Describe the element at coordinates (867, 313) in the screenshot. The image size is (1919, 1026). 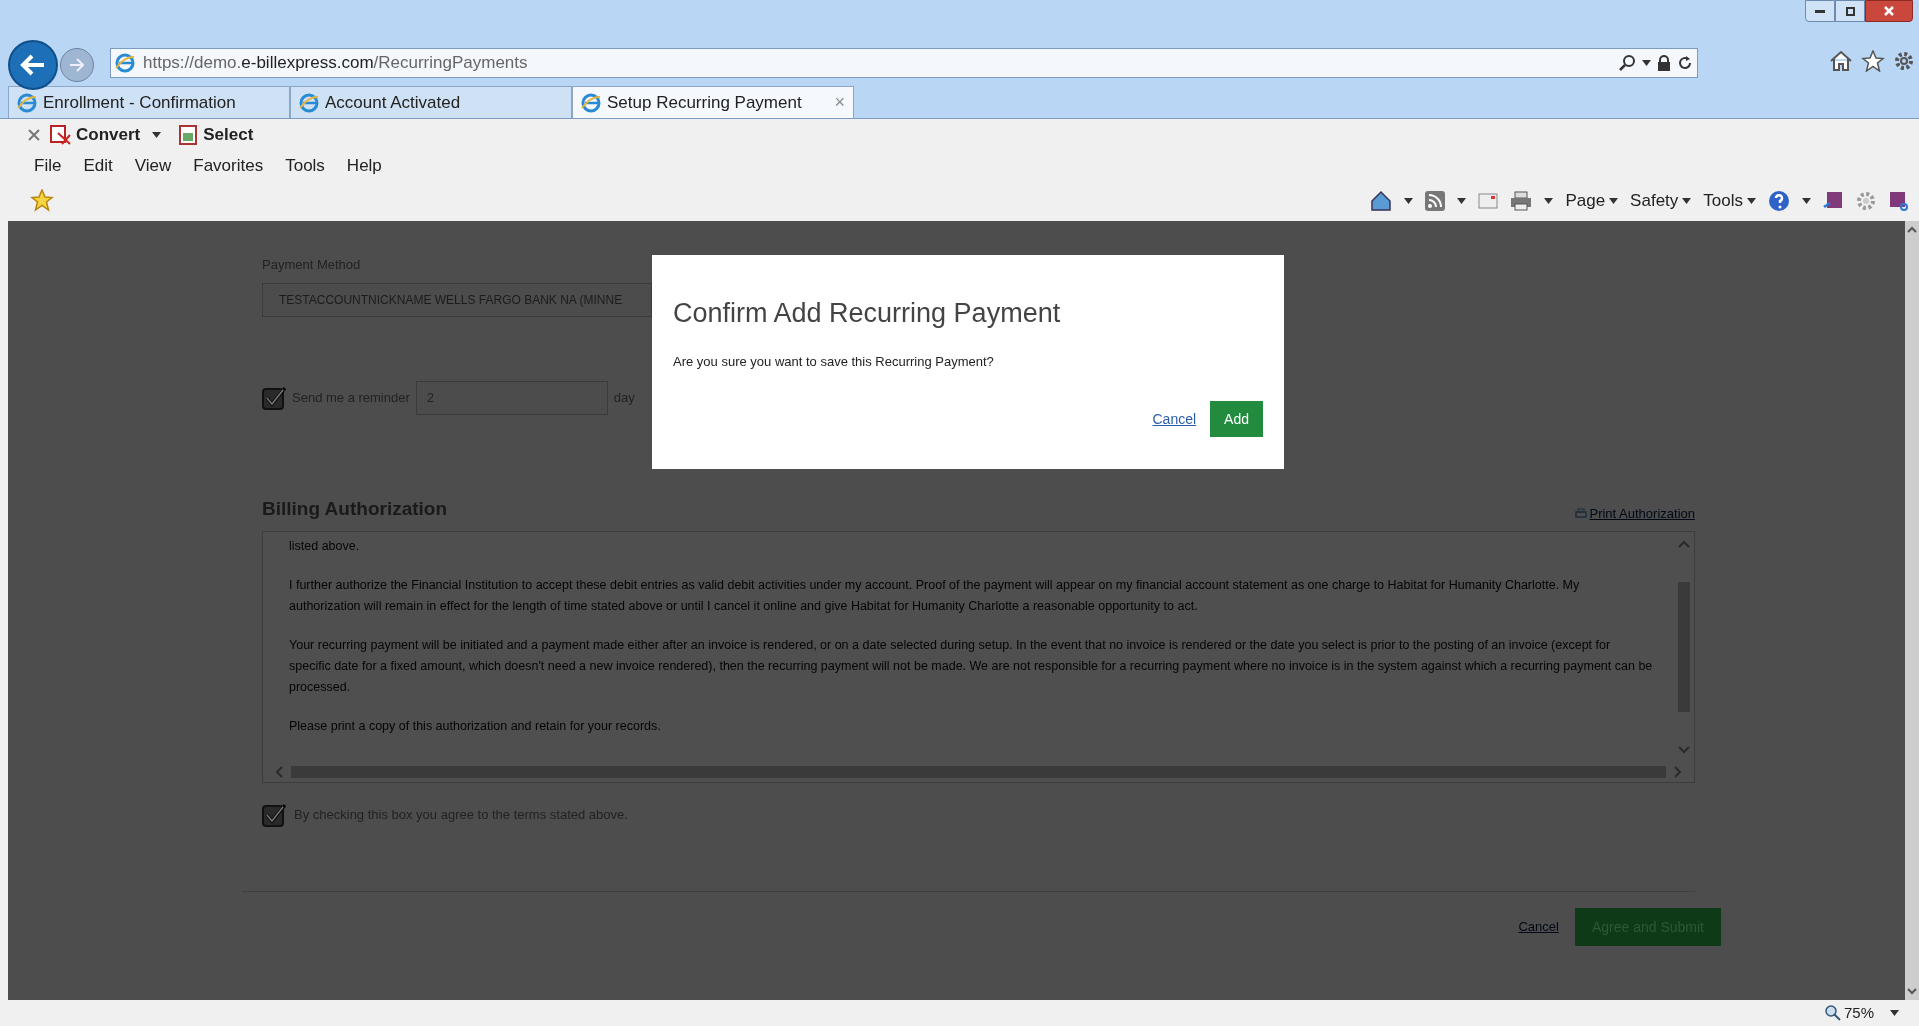
I see `dialog-title: Confirm Add Recurring Payment` at that location.